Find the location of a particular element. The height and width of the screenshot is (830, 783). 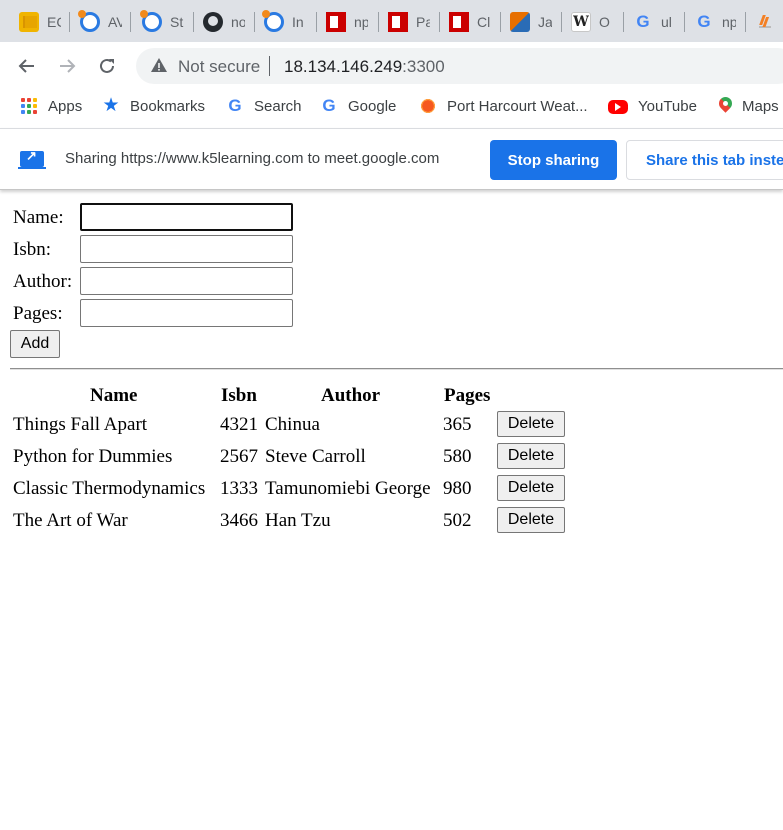

maps-pin-icon is located at coordinates (725, 106).